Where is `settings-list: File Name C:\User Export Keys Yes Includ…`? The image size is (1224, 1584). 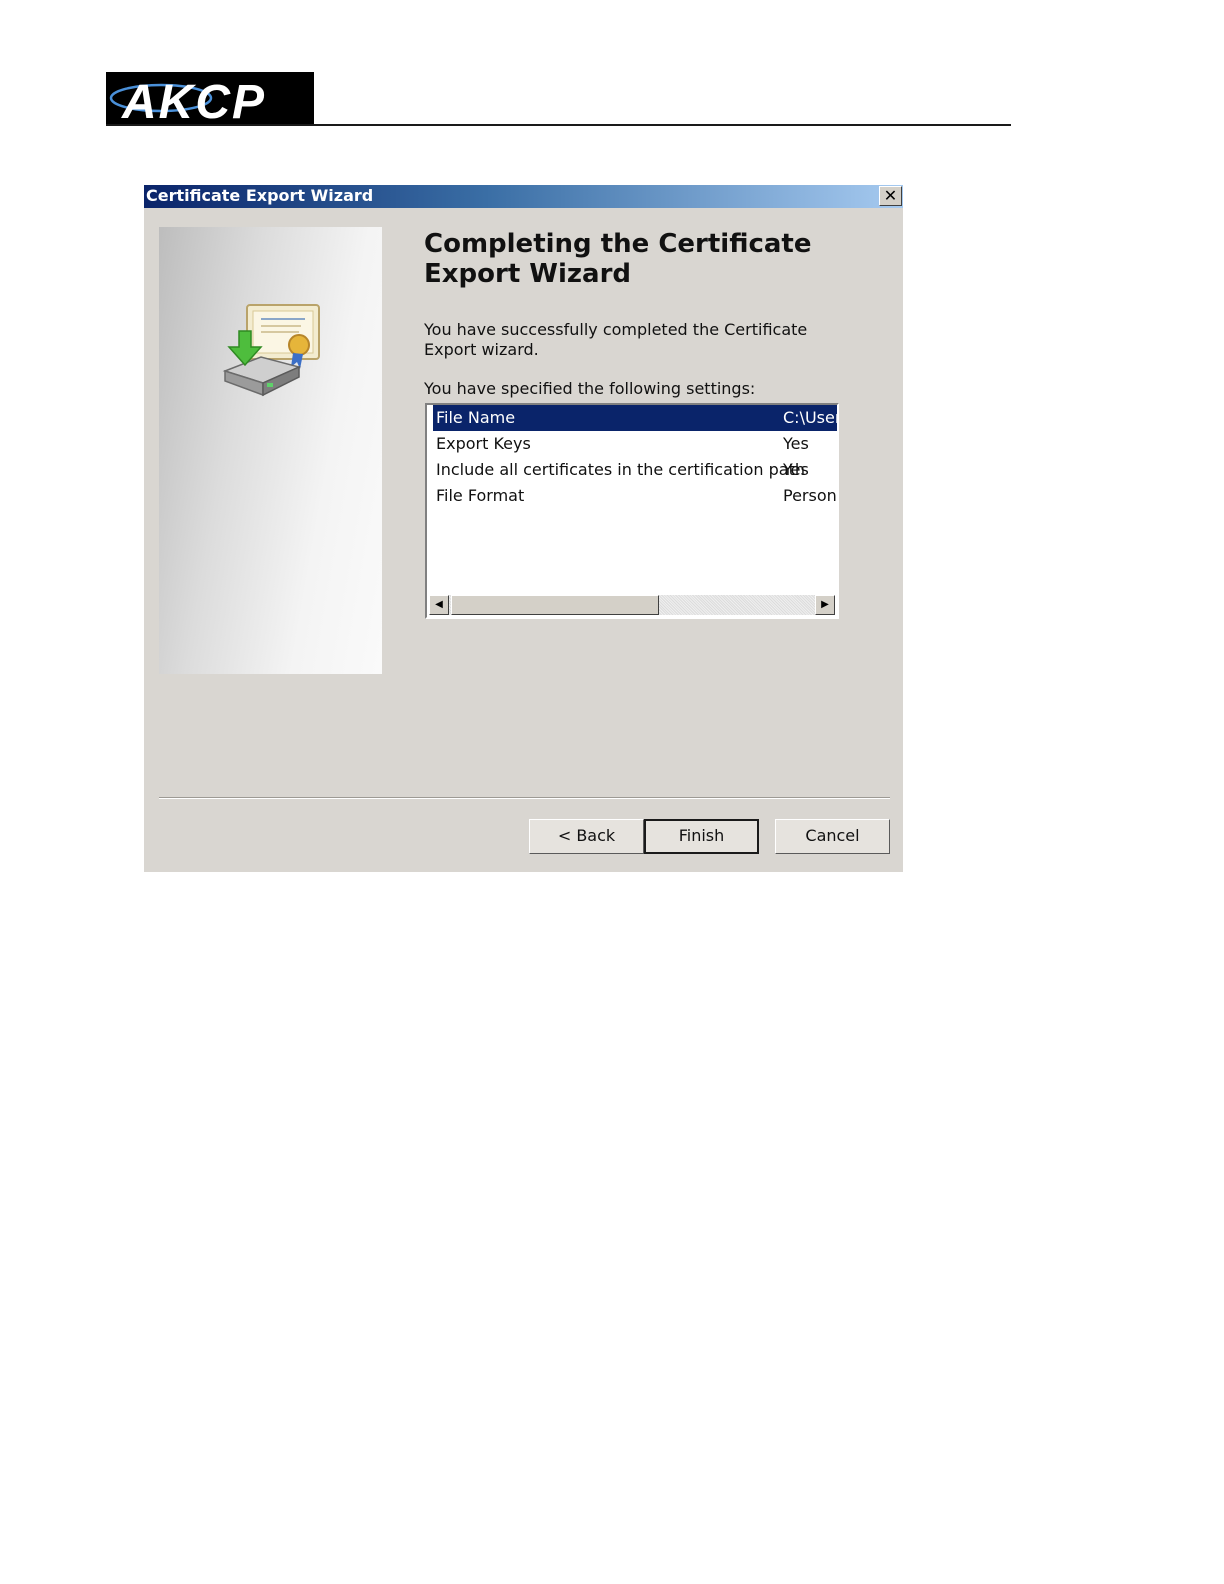
settings-list: File Name C:\User Export Keys Yes Includ… is located at coordinates (632, 511).